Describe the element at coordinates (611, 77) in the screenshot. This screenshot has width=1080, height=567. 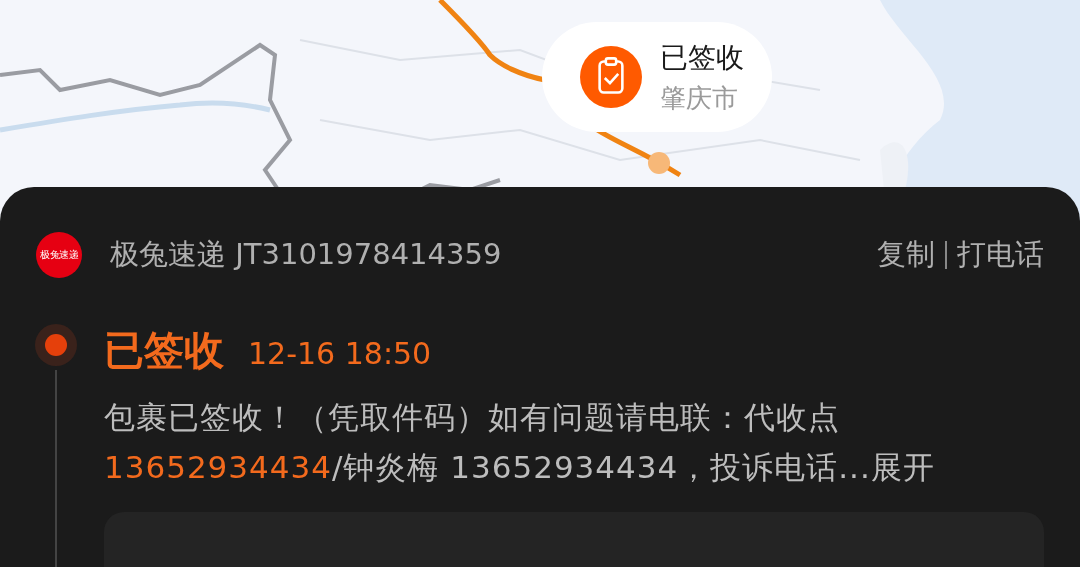
I see `clipboard-check-icon` at that location.